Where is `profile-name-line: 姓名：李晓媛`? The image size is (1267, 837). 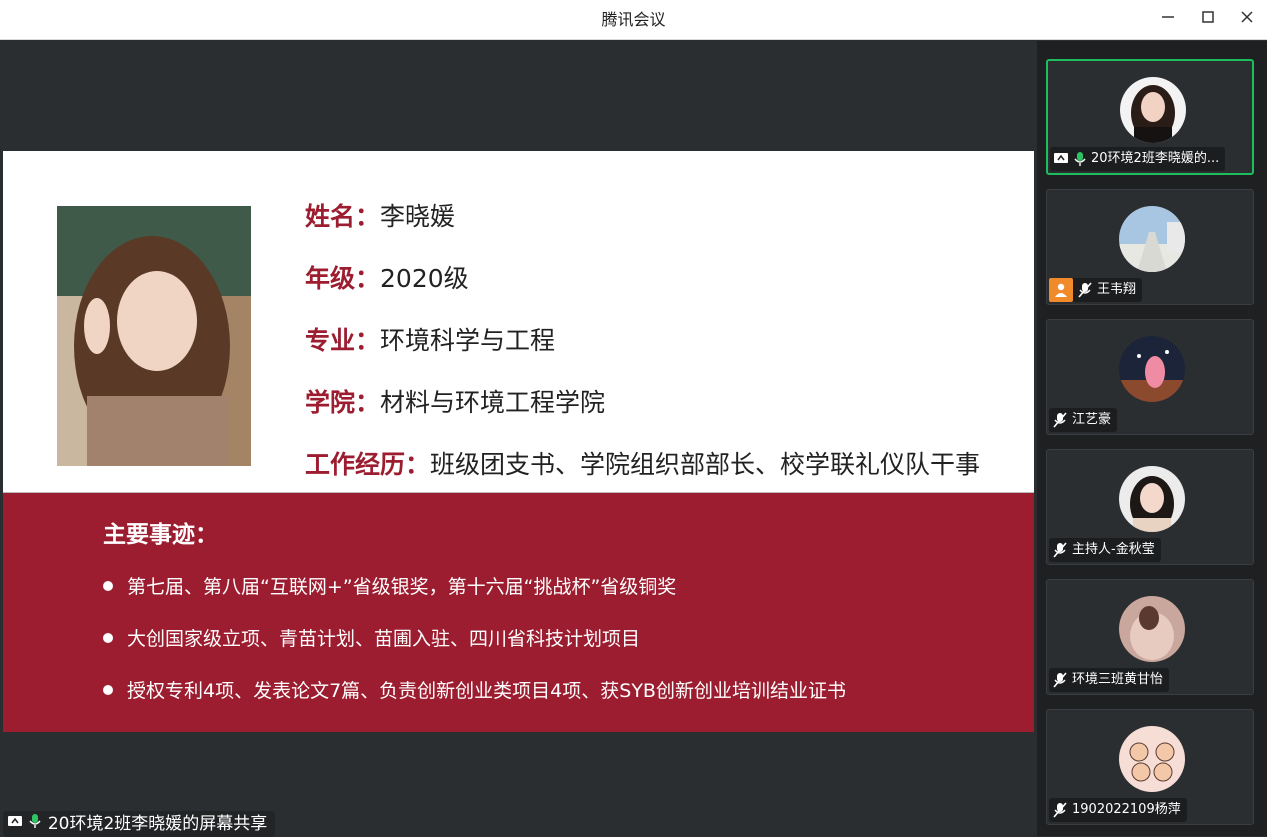 profile-name-line: 姓名：李晓媛 is located at coordinates (380, 215).